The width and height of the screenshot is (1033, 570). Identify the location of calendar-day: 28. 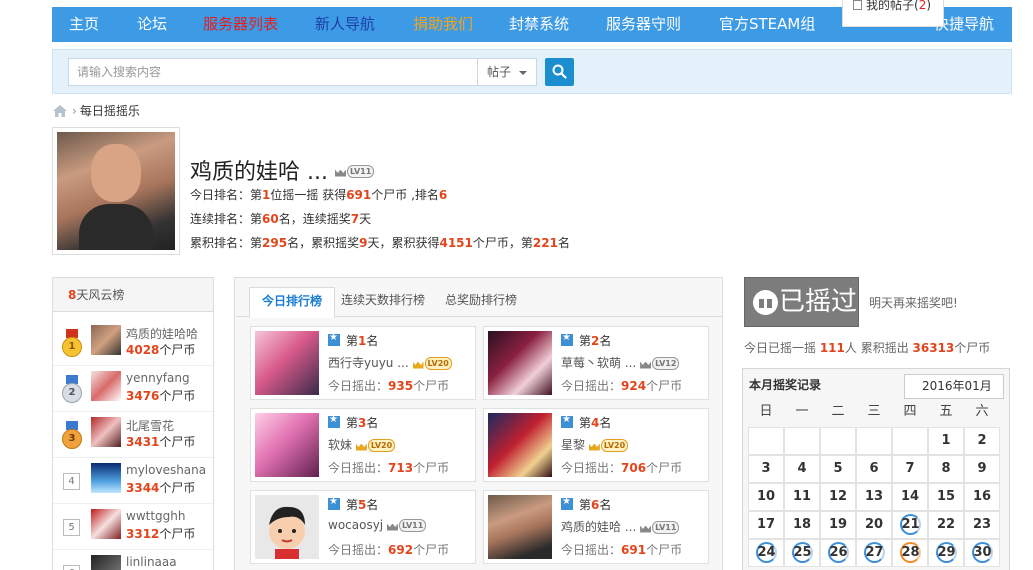
(910, 553).